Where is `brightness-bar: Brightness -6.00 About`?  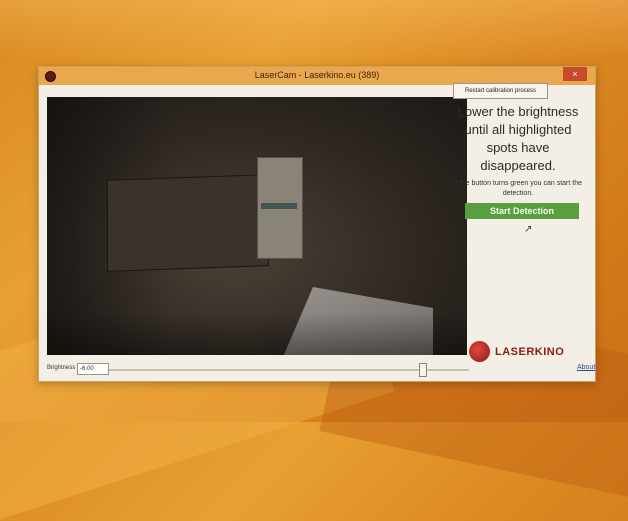 brightness-bar: Brightness -6.00 About is located at coordinates (317, 371).